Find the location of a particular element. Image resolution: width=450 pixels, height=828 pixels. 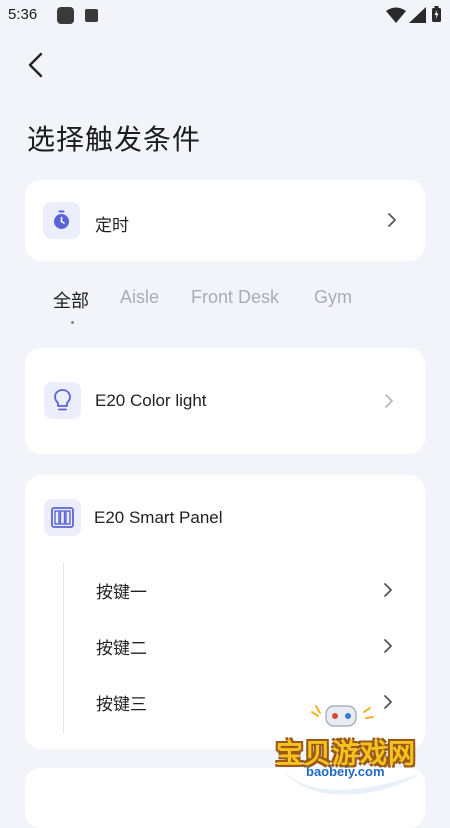

watermark-logo: 宝贝游戏网 baobeiy.com is located at coordinates (360, 751).